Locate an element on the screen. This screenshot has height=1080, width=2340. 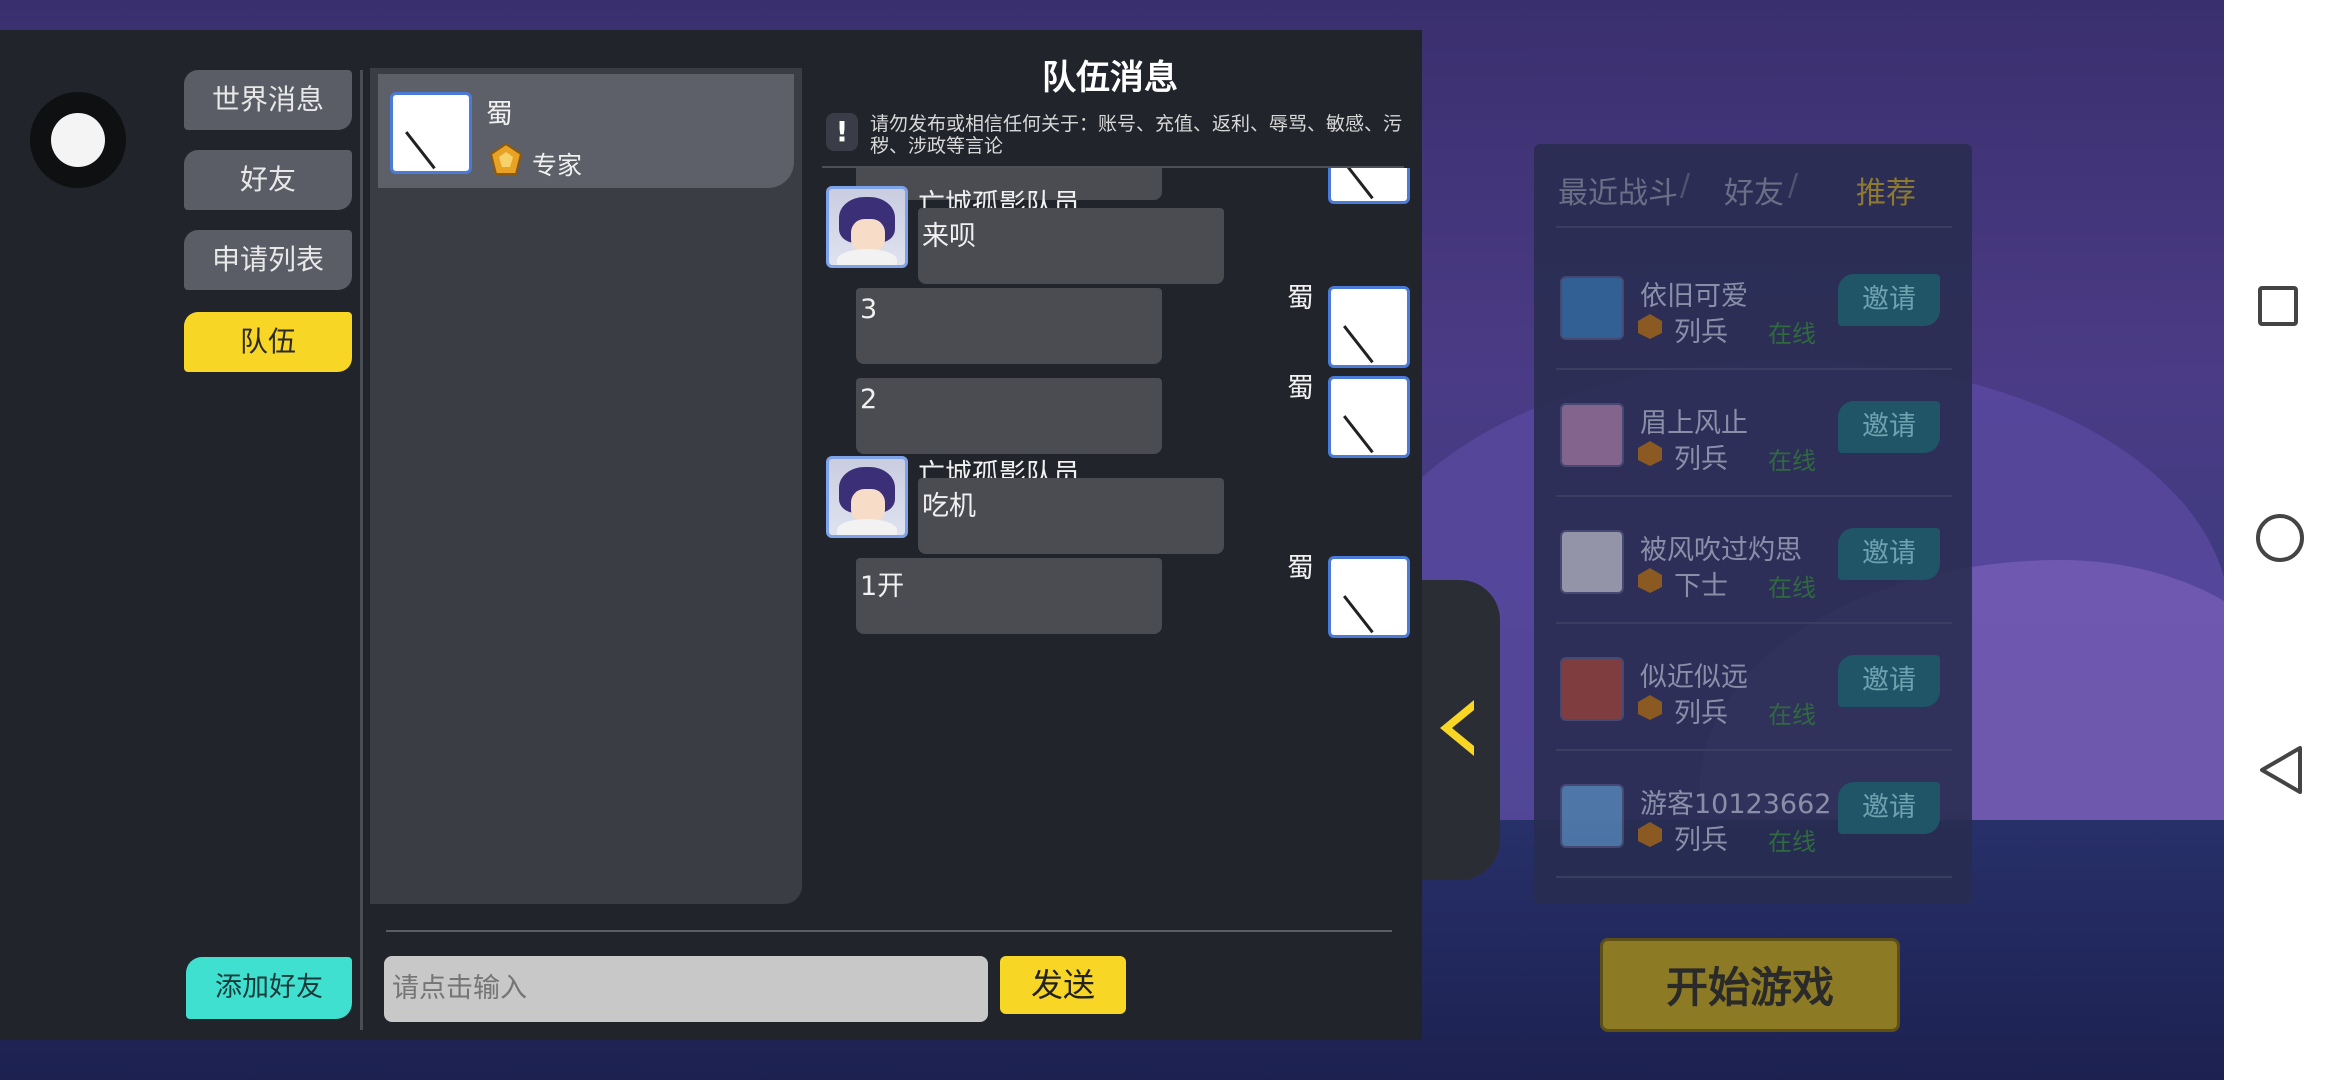
collapse-arrow-icon is located at coordinates (1457, 728).